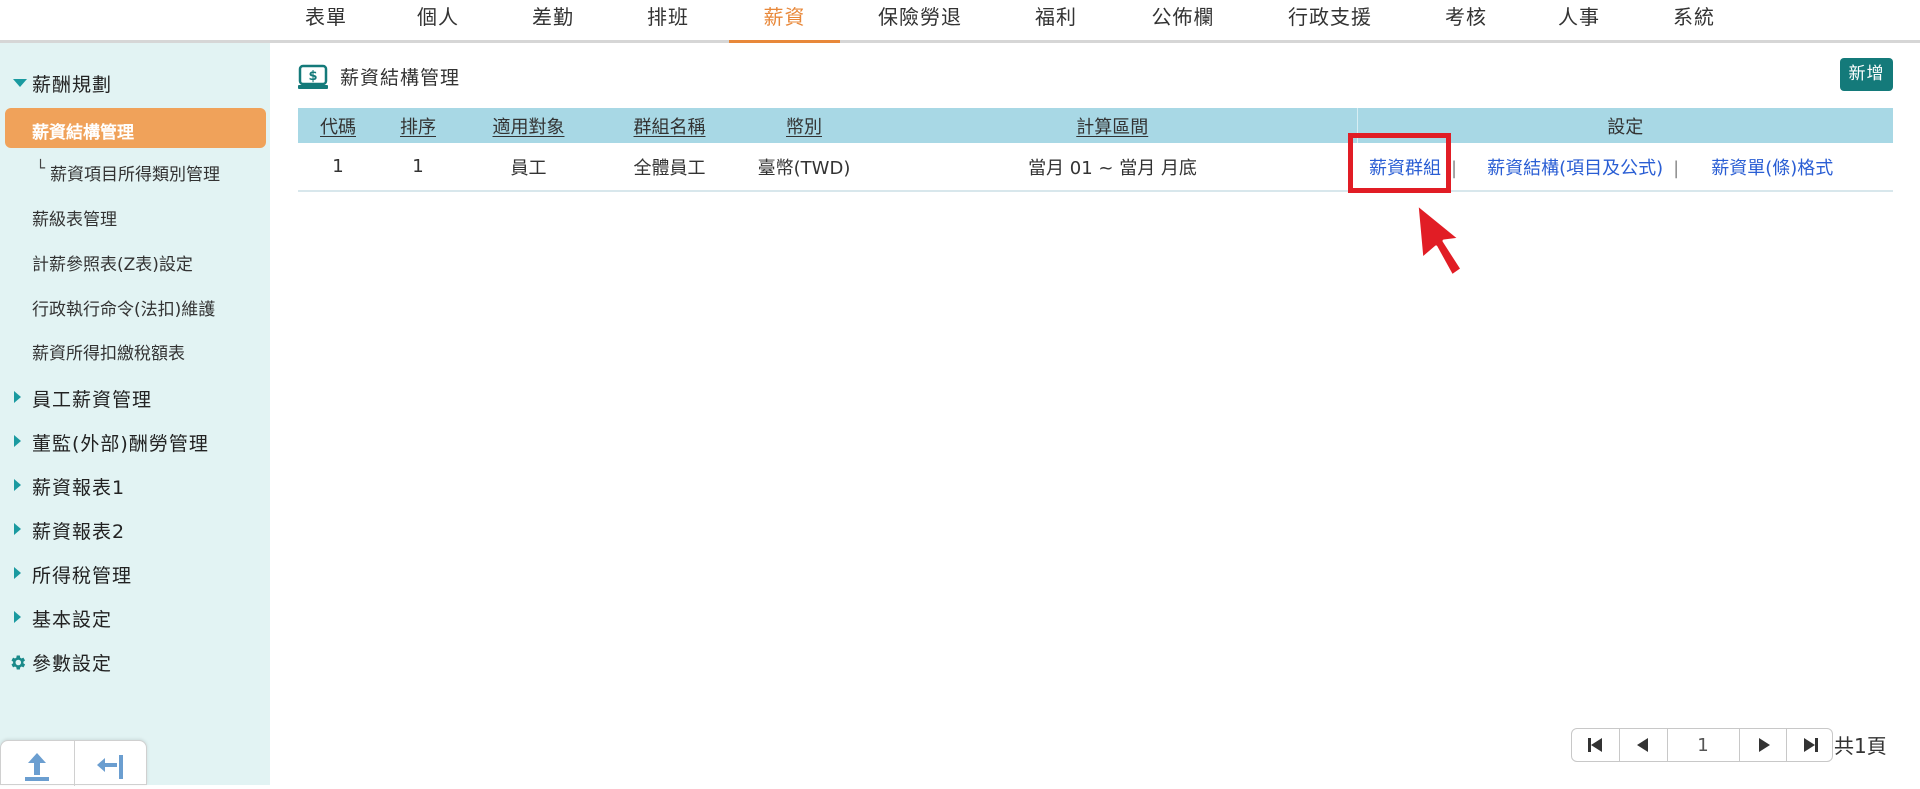 The height and width of the screenshot is (789, 1920). I want to click on caret-down-icon, so click(20, 83).